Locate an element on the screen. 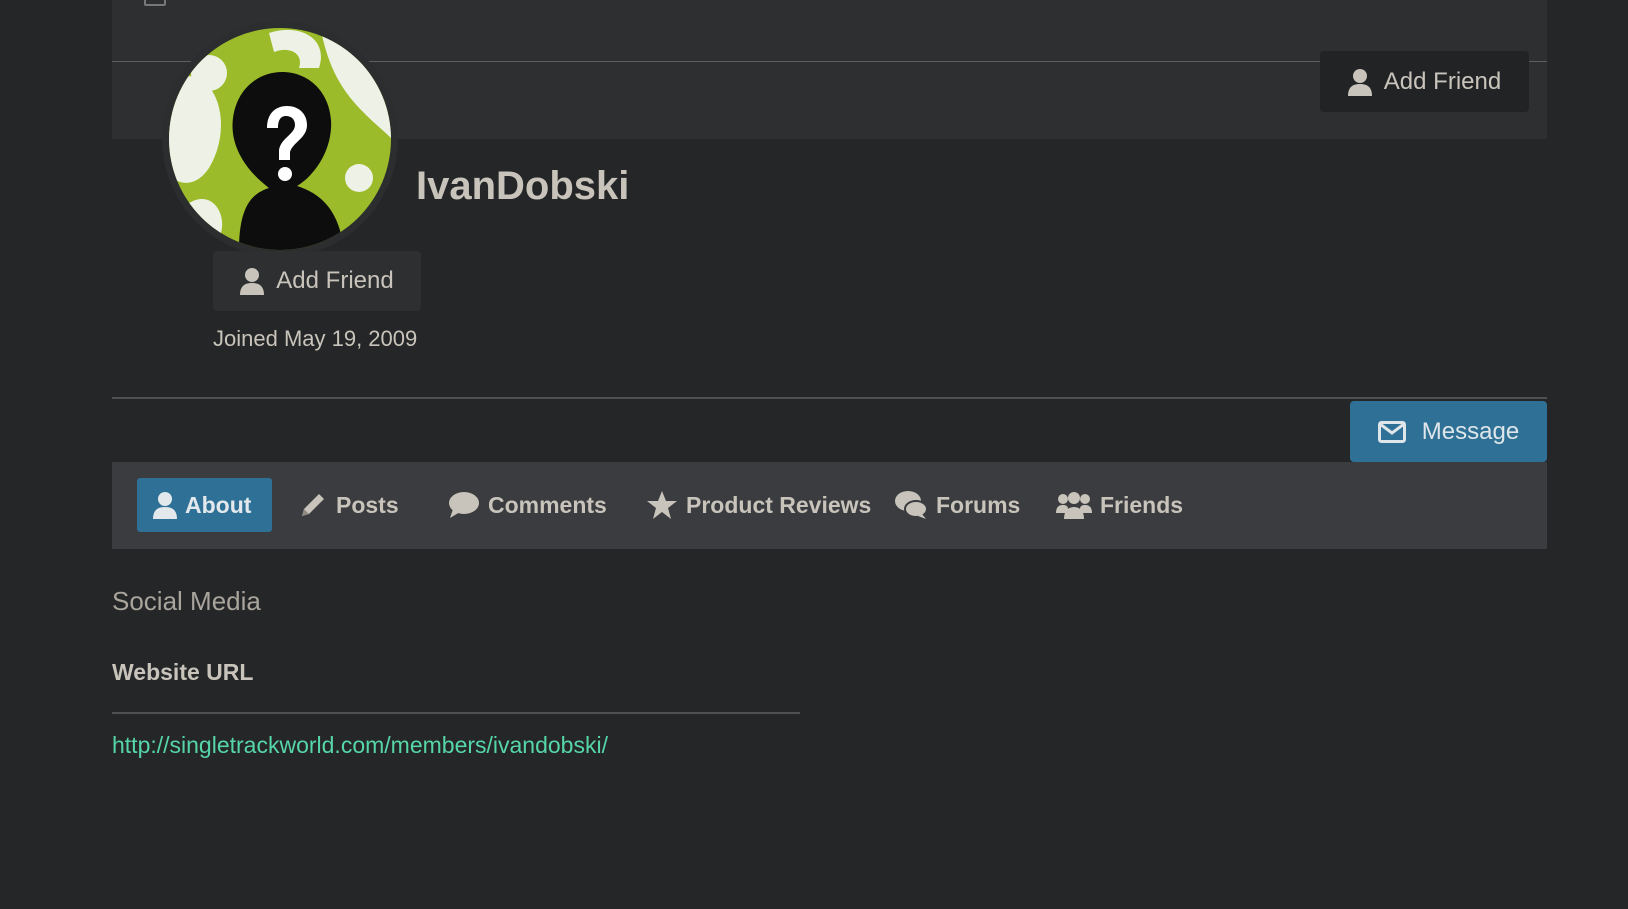 The image size is (1628, 909). cover-add-friend-button: Add Friend is located at coordinates (1424, 81).